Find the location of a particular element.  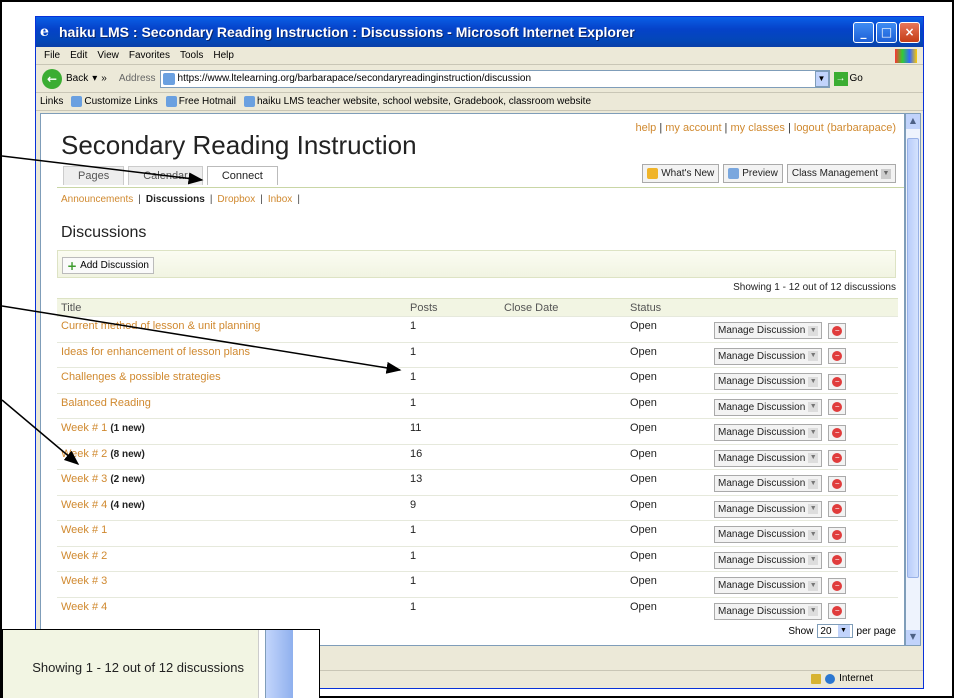

vertical-scrollbar: ▲ ▼ is located at coordinates (913, 379).